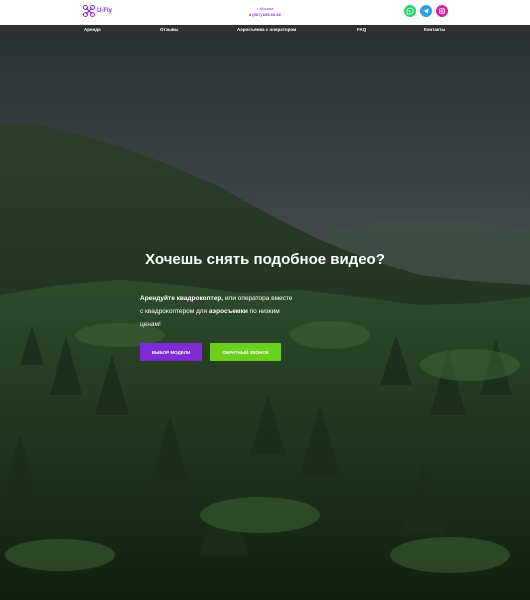 Image resolution: width=530 pixels, height=600 pixels. I want to click on choose-model-button: ВЫБОР МОДЕЛИ, so click(171, 352).